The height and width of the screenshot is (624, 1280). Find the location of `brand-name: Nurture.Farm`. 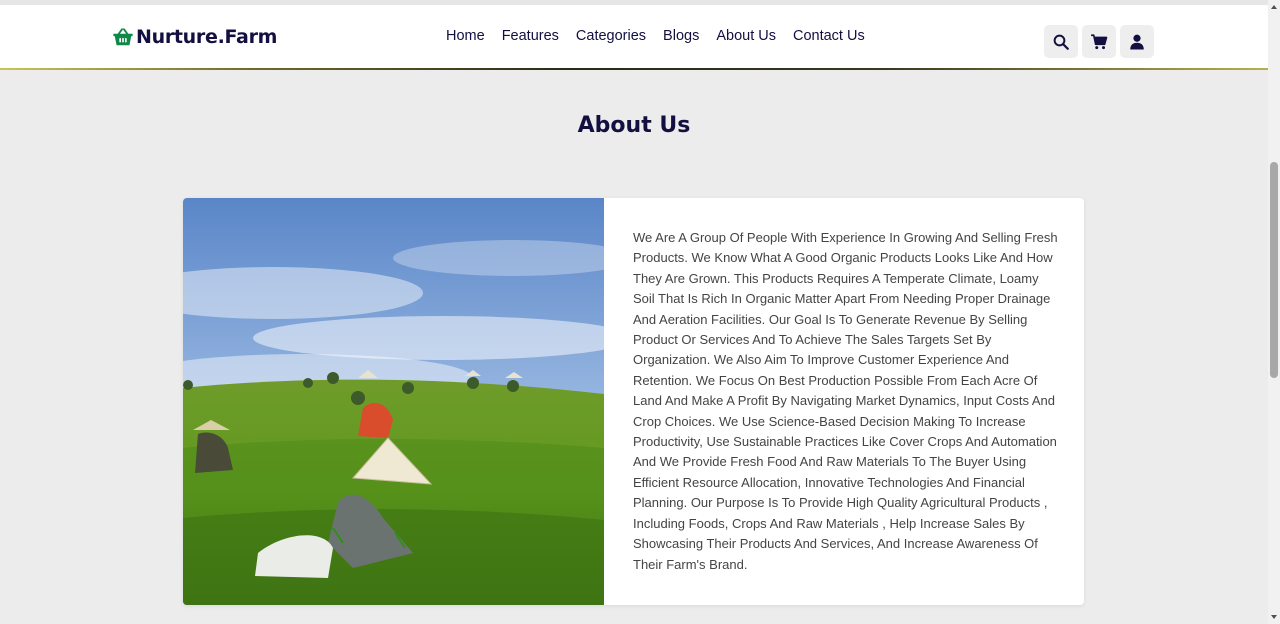

brand-name: Nurture.Farm is located at coordinates (207, 37).